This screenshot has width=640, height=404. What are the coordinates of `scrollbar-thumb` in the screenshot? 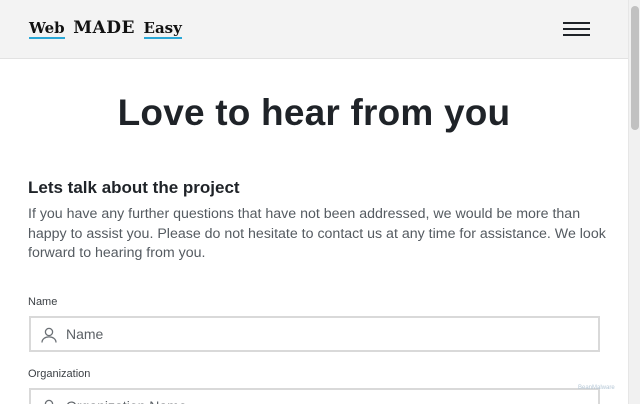 It's located at (635, 68).